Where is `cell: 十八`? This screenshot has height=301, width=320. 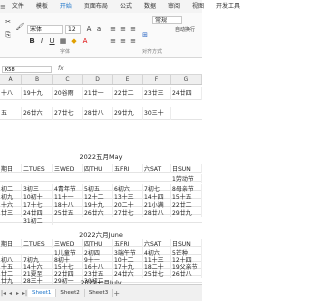 cell: 十八 is located at coordinates (11, 93).